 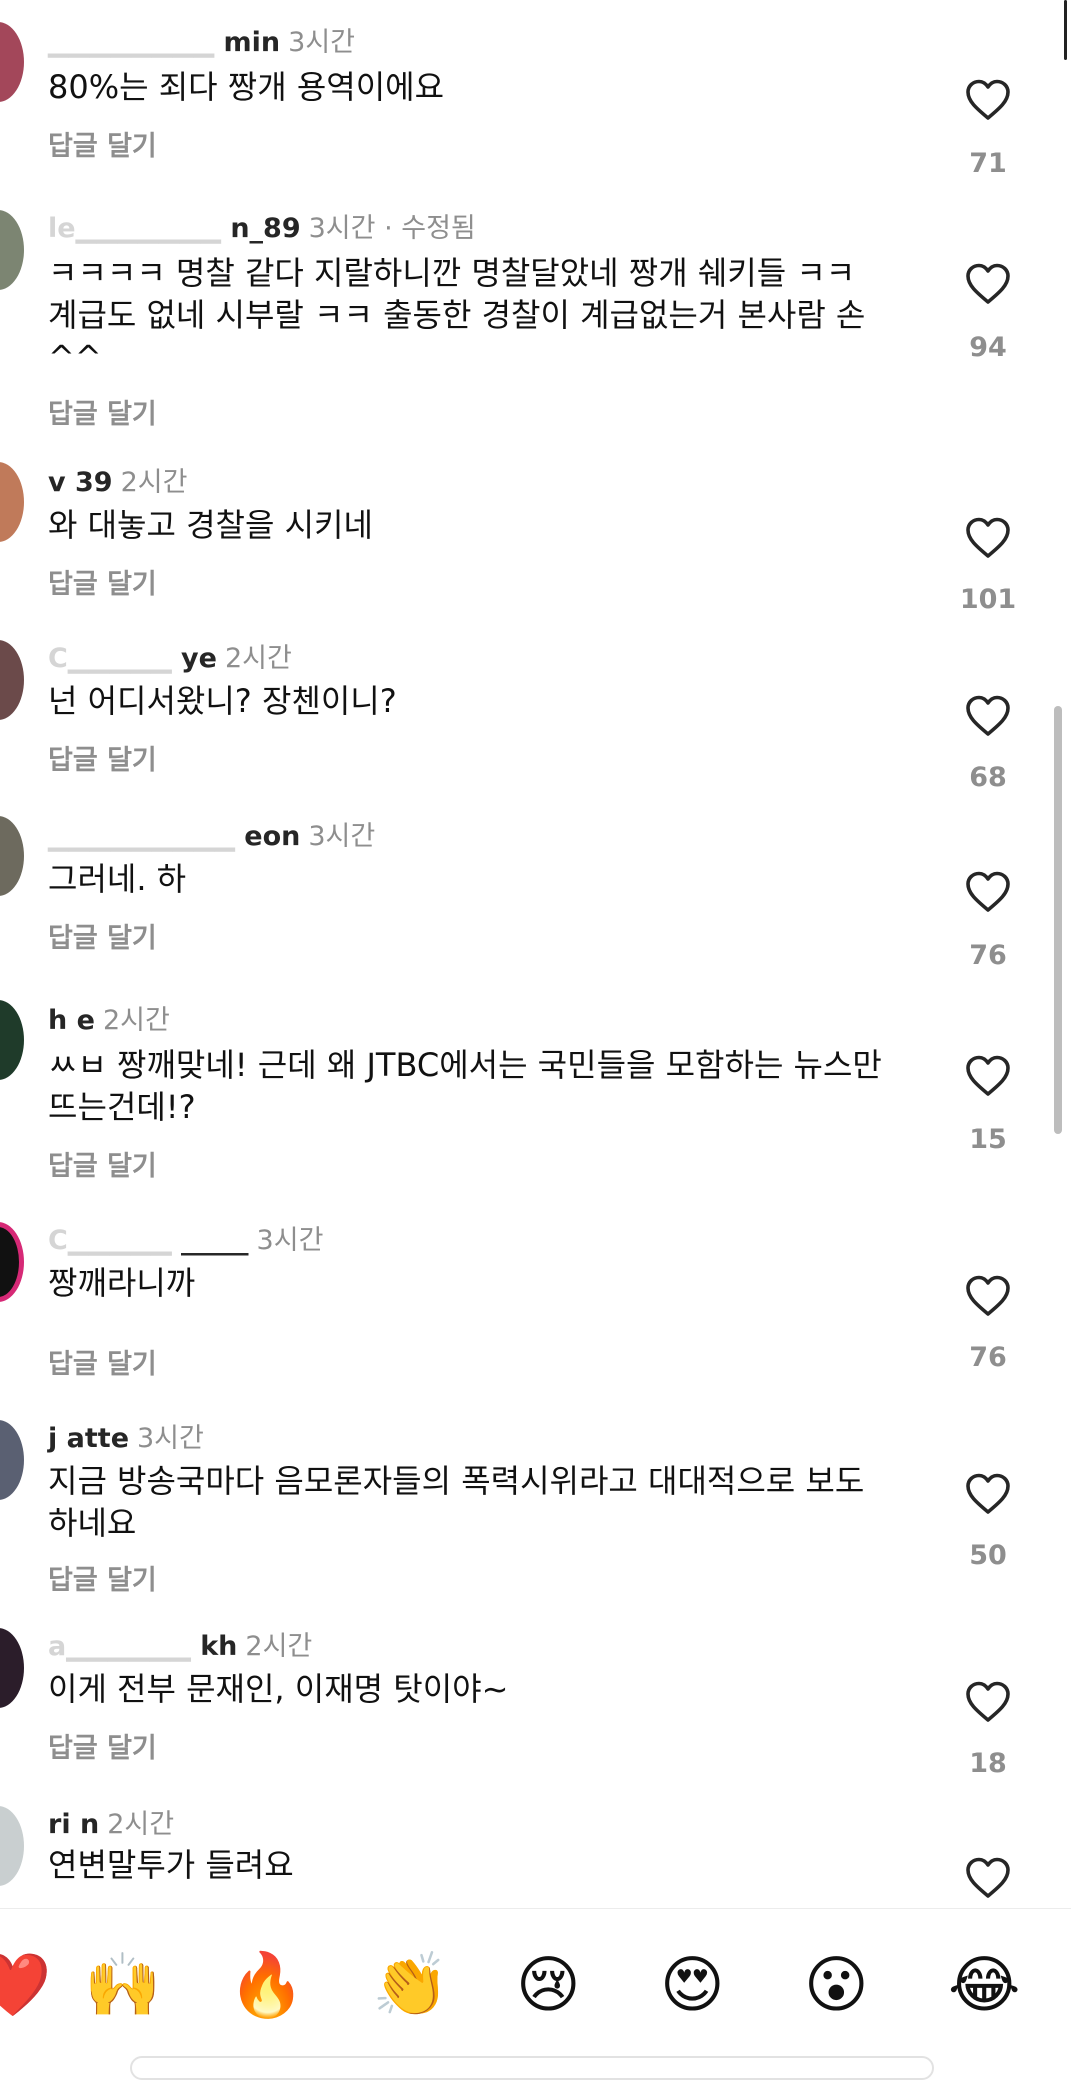 What do you see at coordinates (210, 525) in the screenshot?
I see `comment-text: 와 대놓고 경찰을 시키네` at bounding box center [210, 525].